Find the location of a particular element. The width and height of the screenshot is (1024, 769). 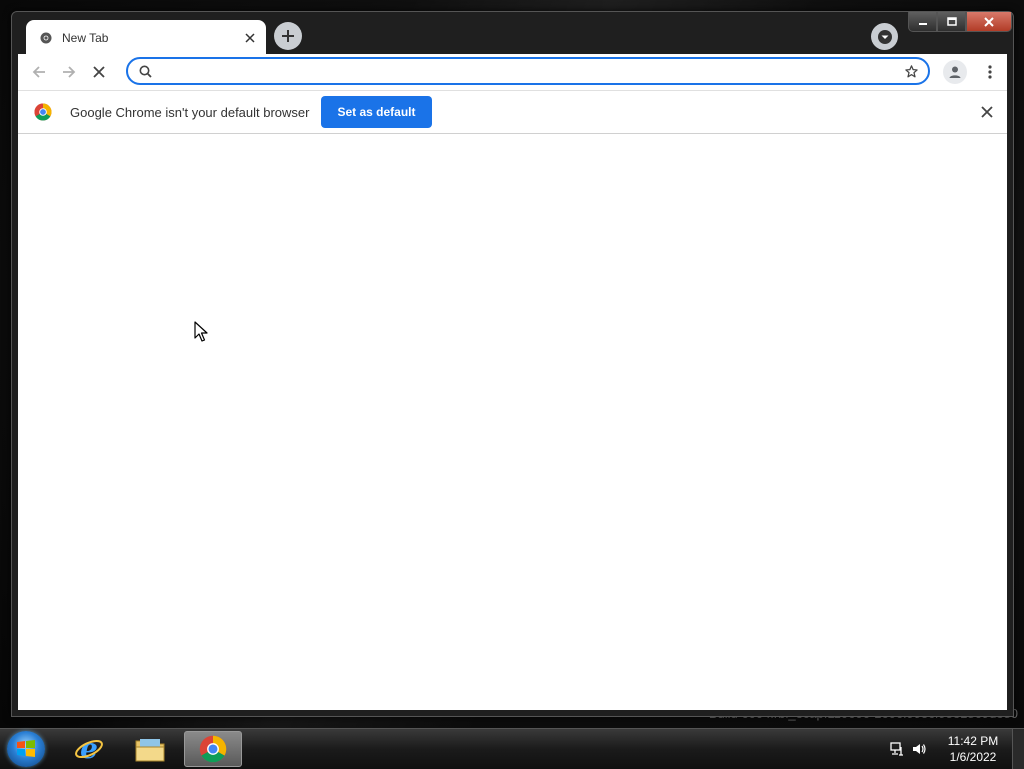

svg-text: e is located at coordinates (89, 749).